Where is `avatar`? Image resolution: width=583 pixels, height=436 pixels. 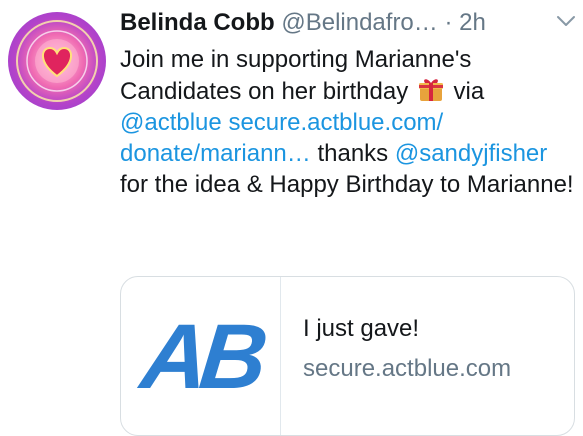
avatar is located at coordinates (57, 61).